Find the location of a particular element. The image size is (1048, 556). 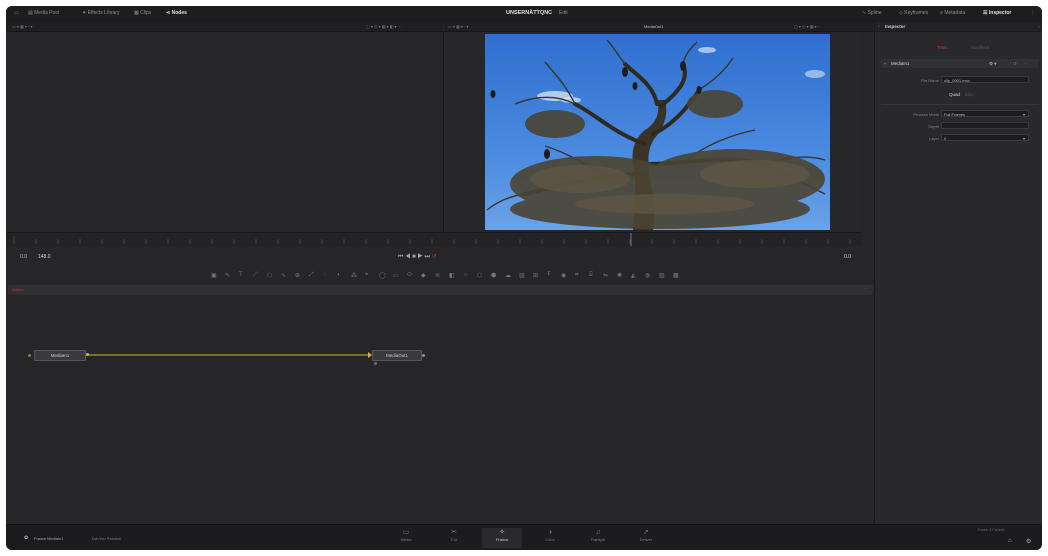

settings-gear-icon: ⚙ is located at coordinates (1028, 541).